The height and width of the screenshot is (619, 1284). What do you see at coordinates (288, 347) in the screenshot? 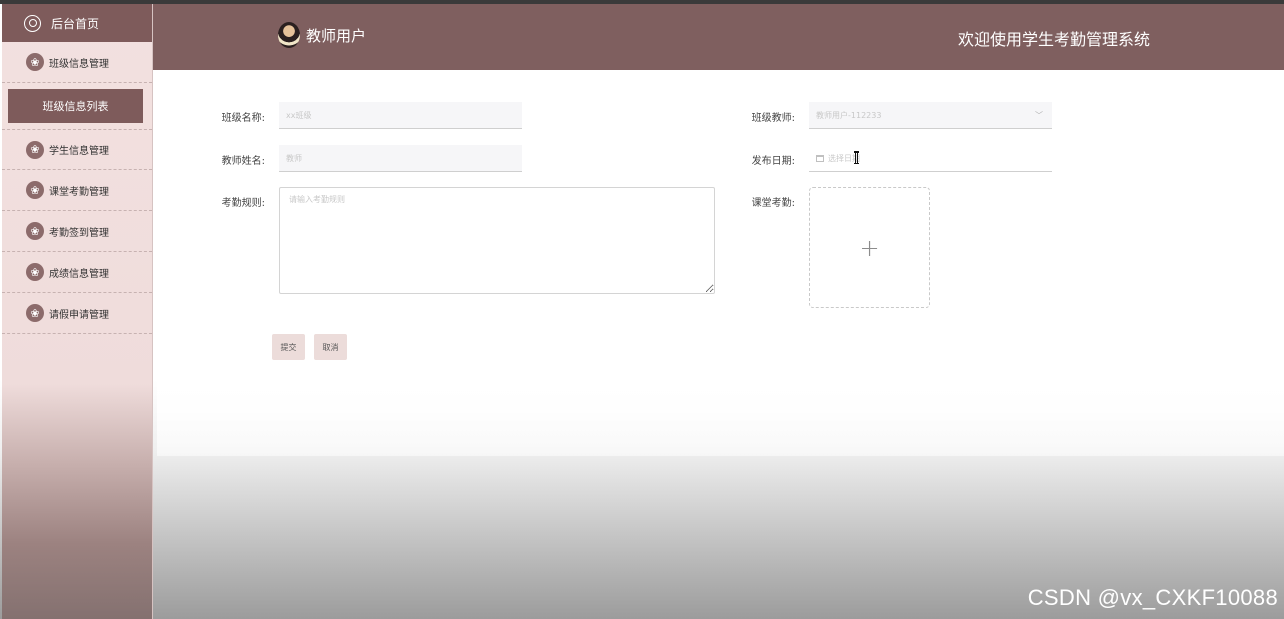
I see `submit-button: 提交` at bounding box center [288, 347].